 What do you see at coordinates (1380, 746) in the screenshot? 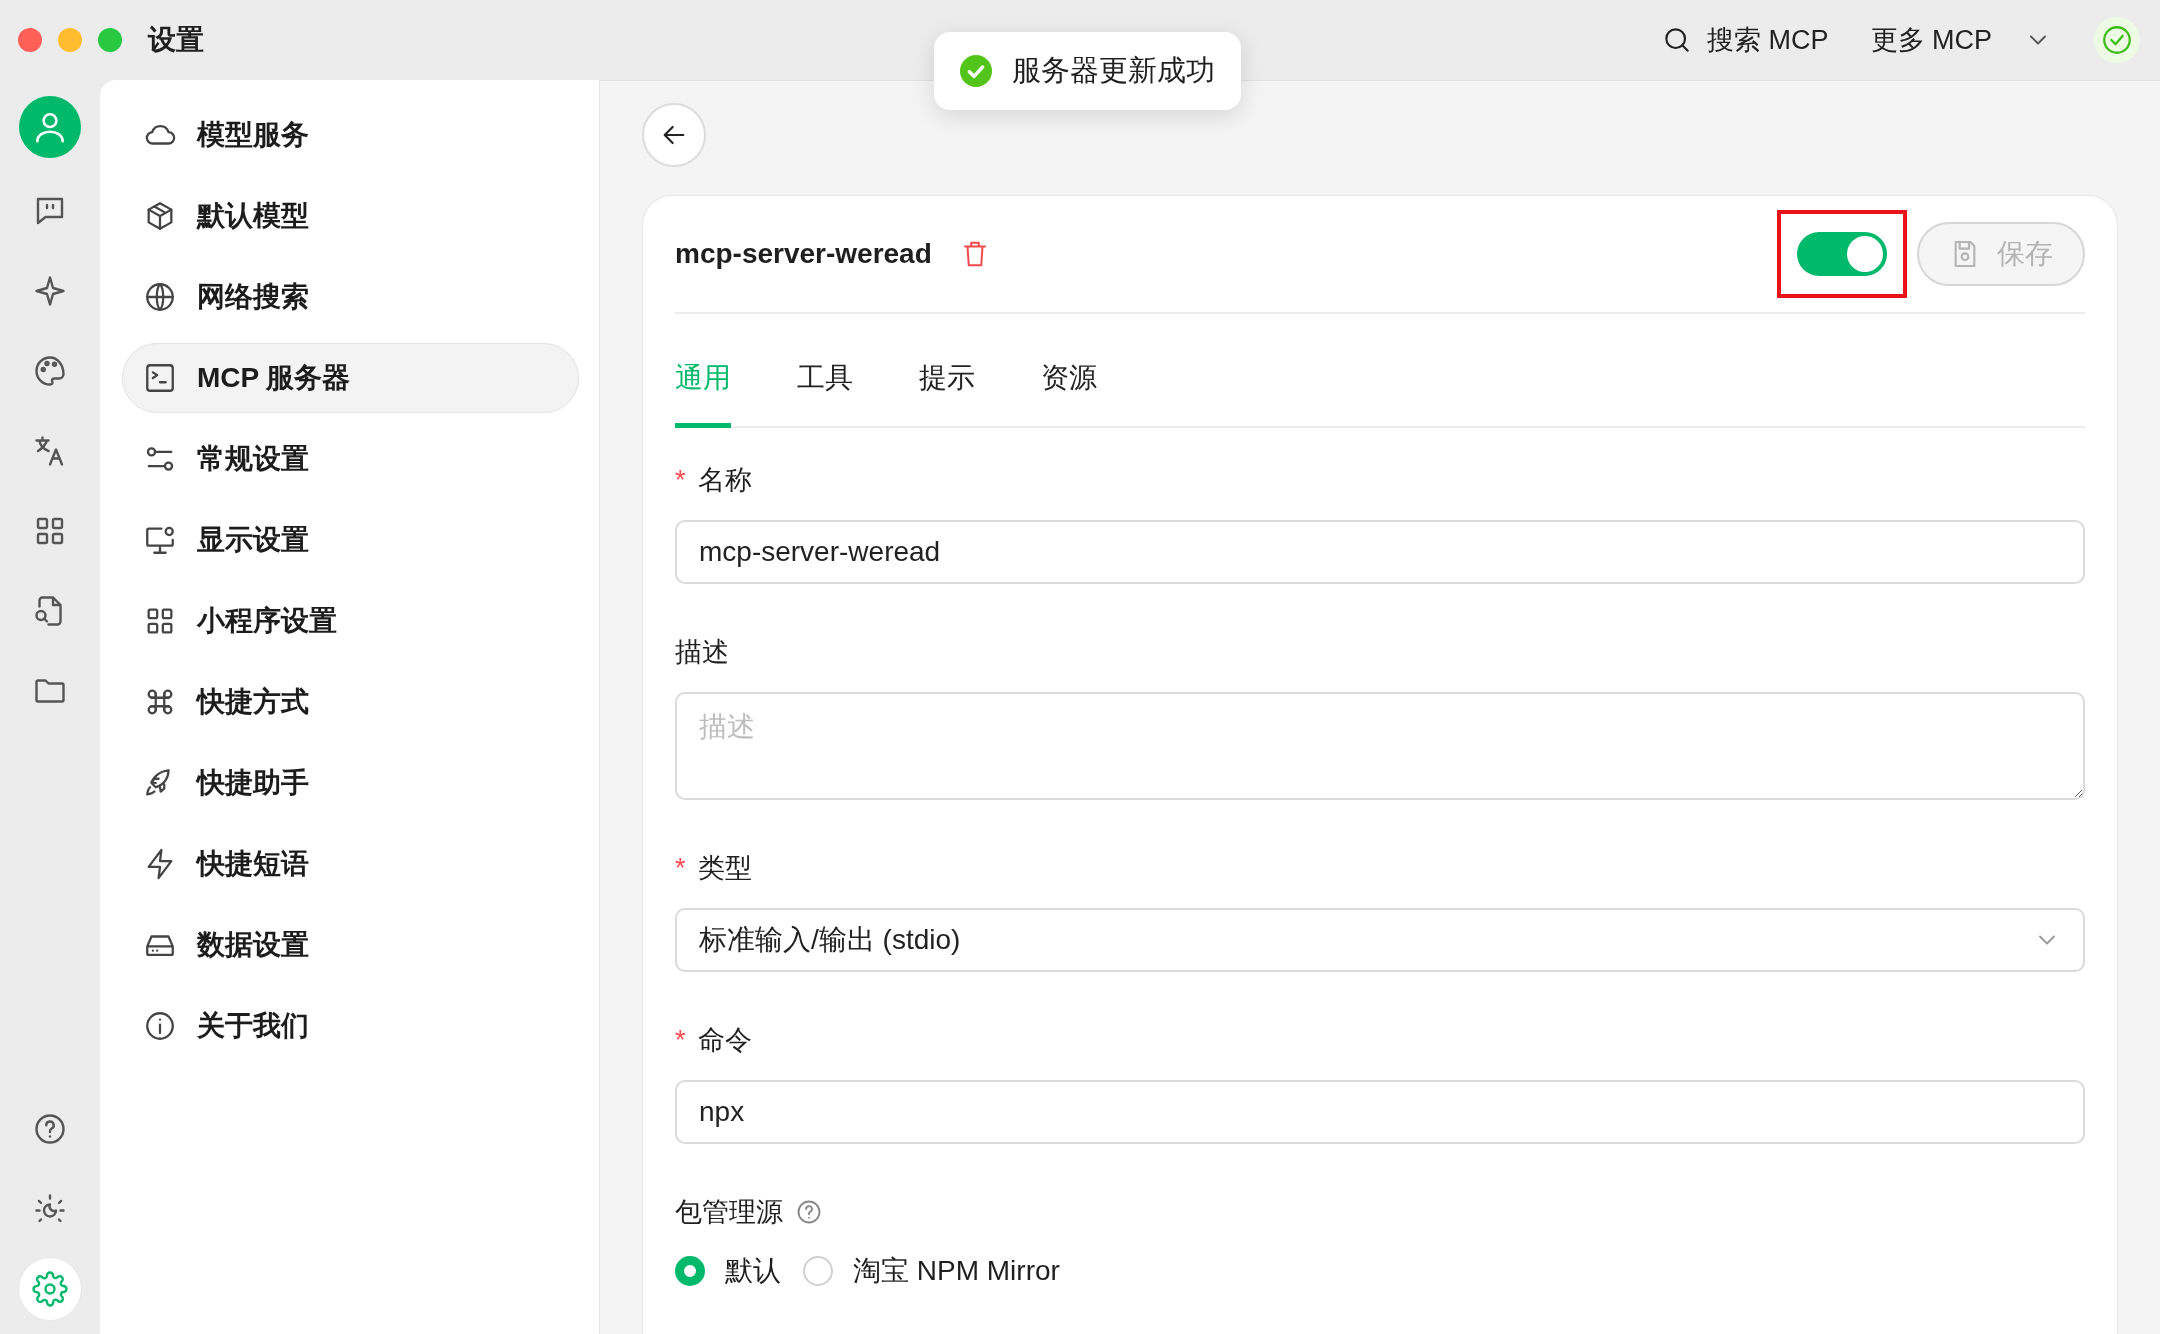
I see `description-field: 描述` at bounding box center [1380, 746].